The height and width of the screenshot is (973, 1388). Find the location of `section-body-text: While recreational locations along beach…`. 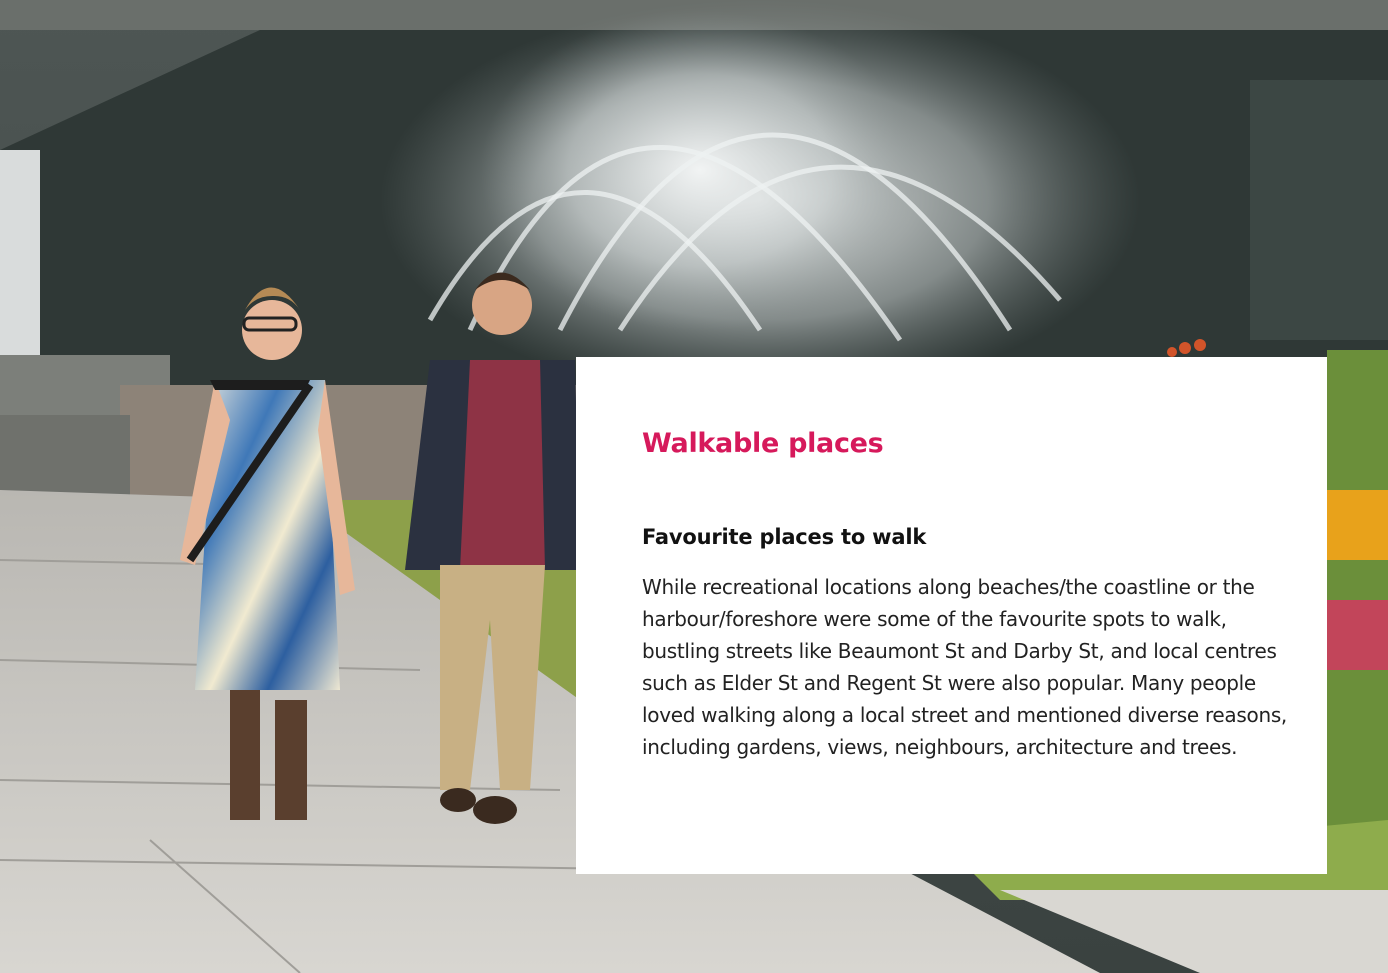

section-body-text: While recreational locations along beach… is located at coordinates (964, 667).